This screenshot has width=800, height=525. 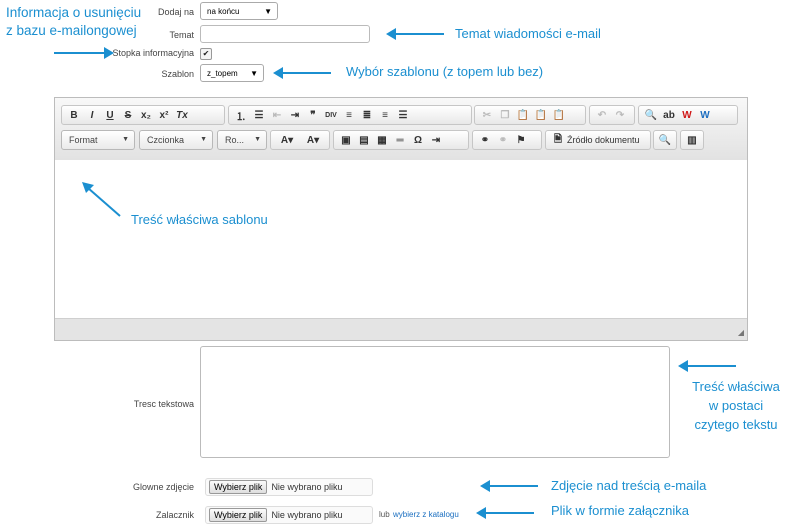 I want to click on undo-icon: ↶, so click(x=602, y=115).